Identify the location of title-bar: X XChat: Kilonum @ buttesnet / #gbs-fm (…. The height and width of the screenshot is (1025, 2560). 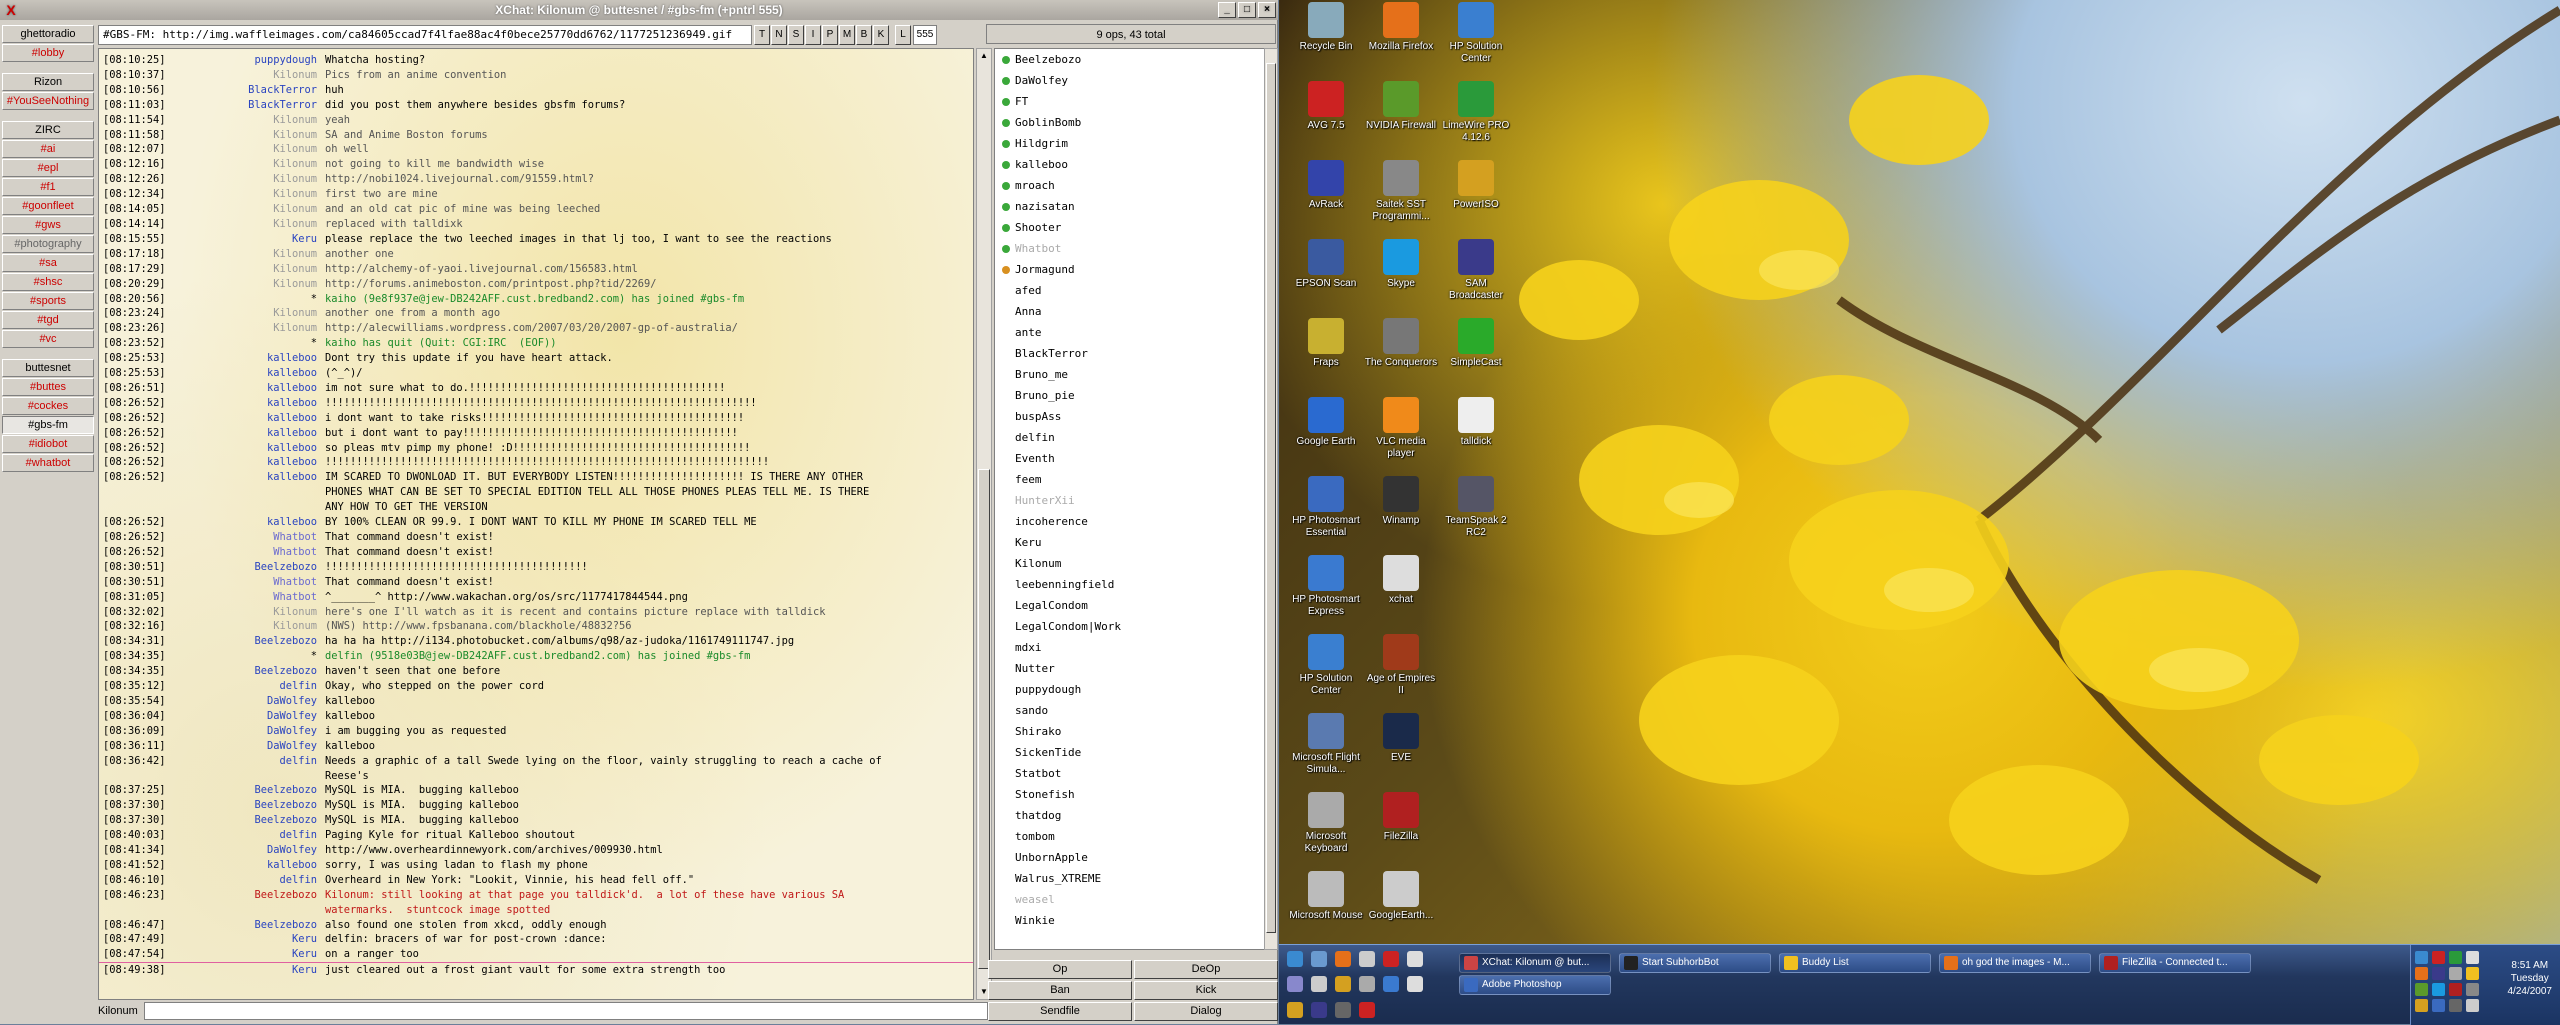
(639, 10).